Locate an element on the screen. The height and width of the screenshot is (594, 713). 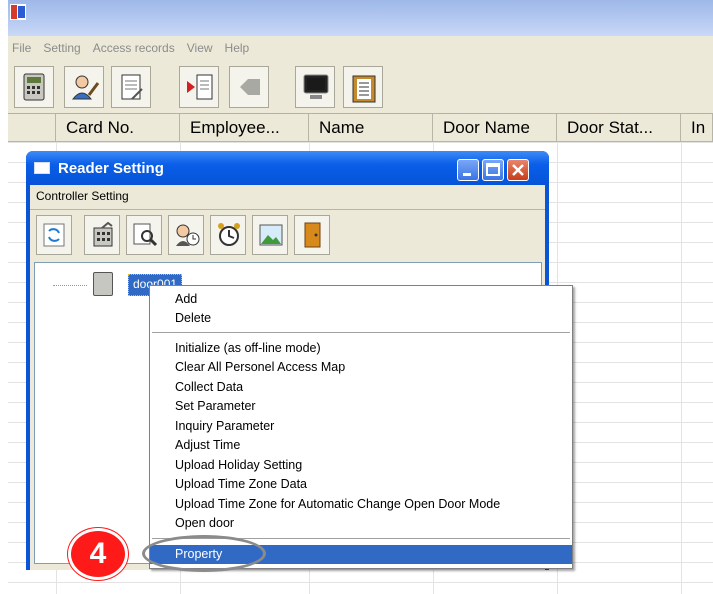
image-button is located at coordinates (270, 235).